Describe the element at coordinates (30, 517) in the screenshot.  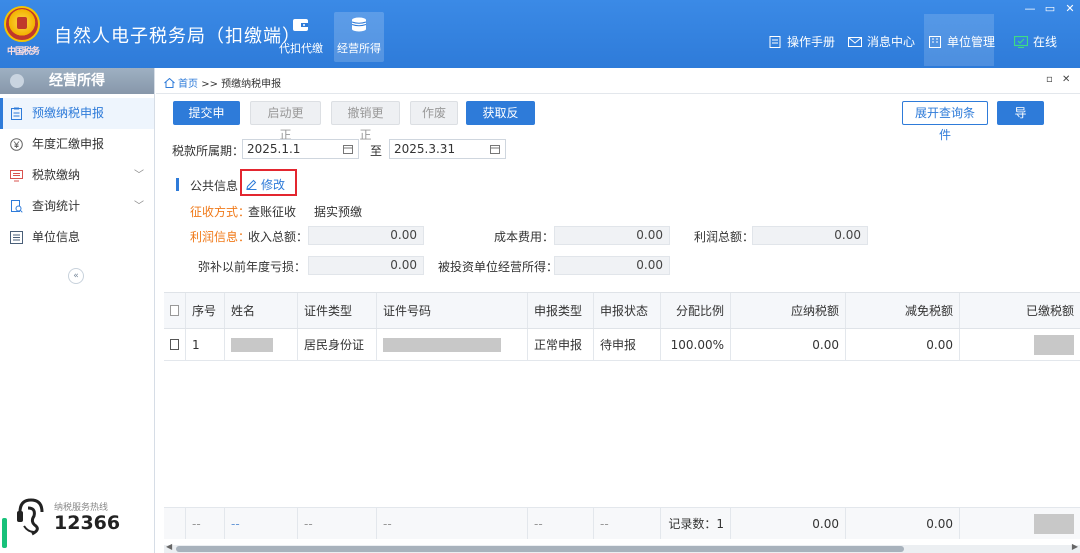
I see `headset-icon` at that location.